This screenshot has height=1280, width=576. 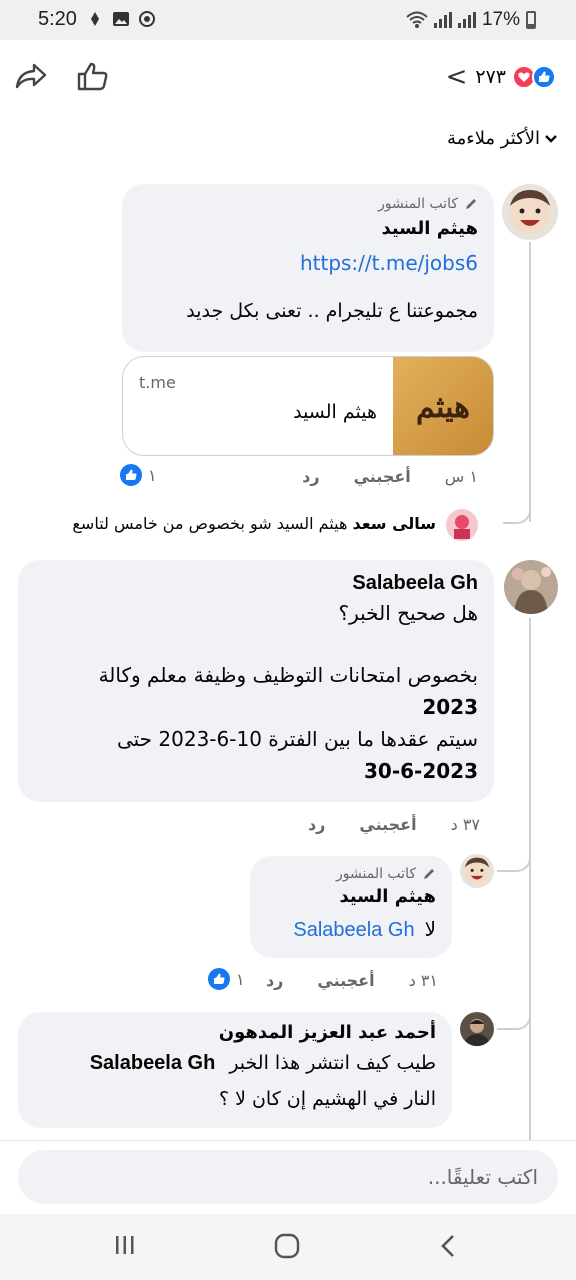 I want to click on link-preview-domain: t.me, so click(x=157, y=382).